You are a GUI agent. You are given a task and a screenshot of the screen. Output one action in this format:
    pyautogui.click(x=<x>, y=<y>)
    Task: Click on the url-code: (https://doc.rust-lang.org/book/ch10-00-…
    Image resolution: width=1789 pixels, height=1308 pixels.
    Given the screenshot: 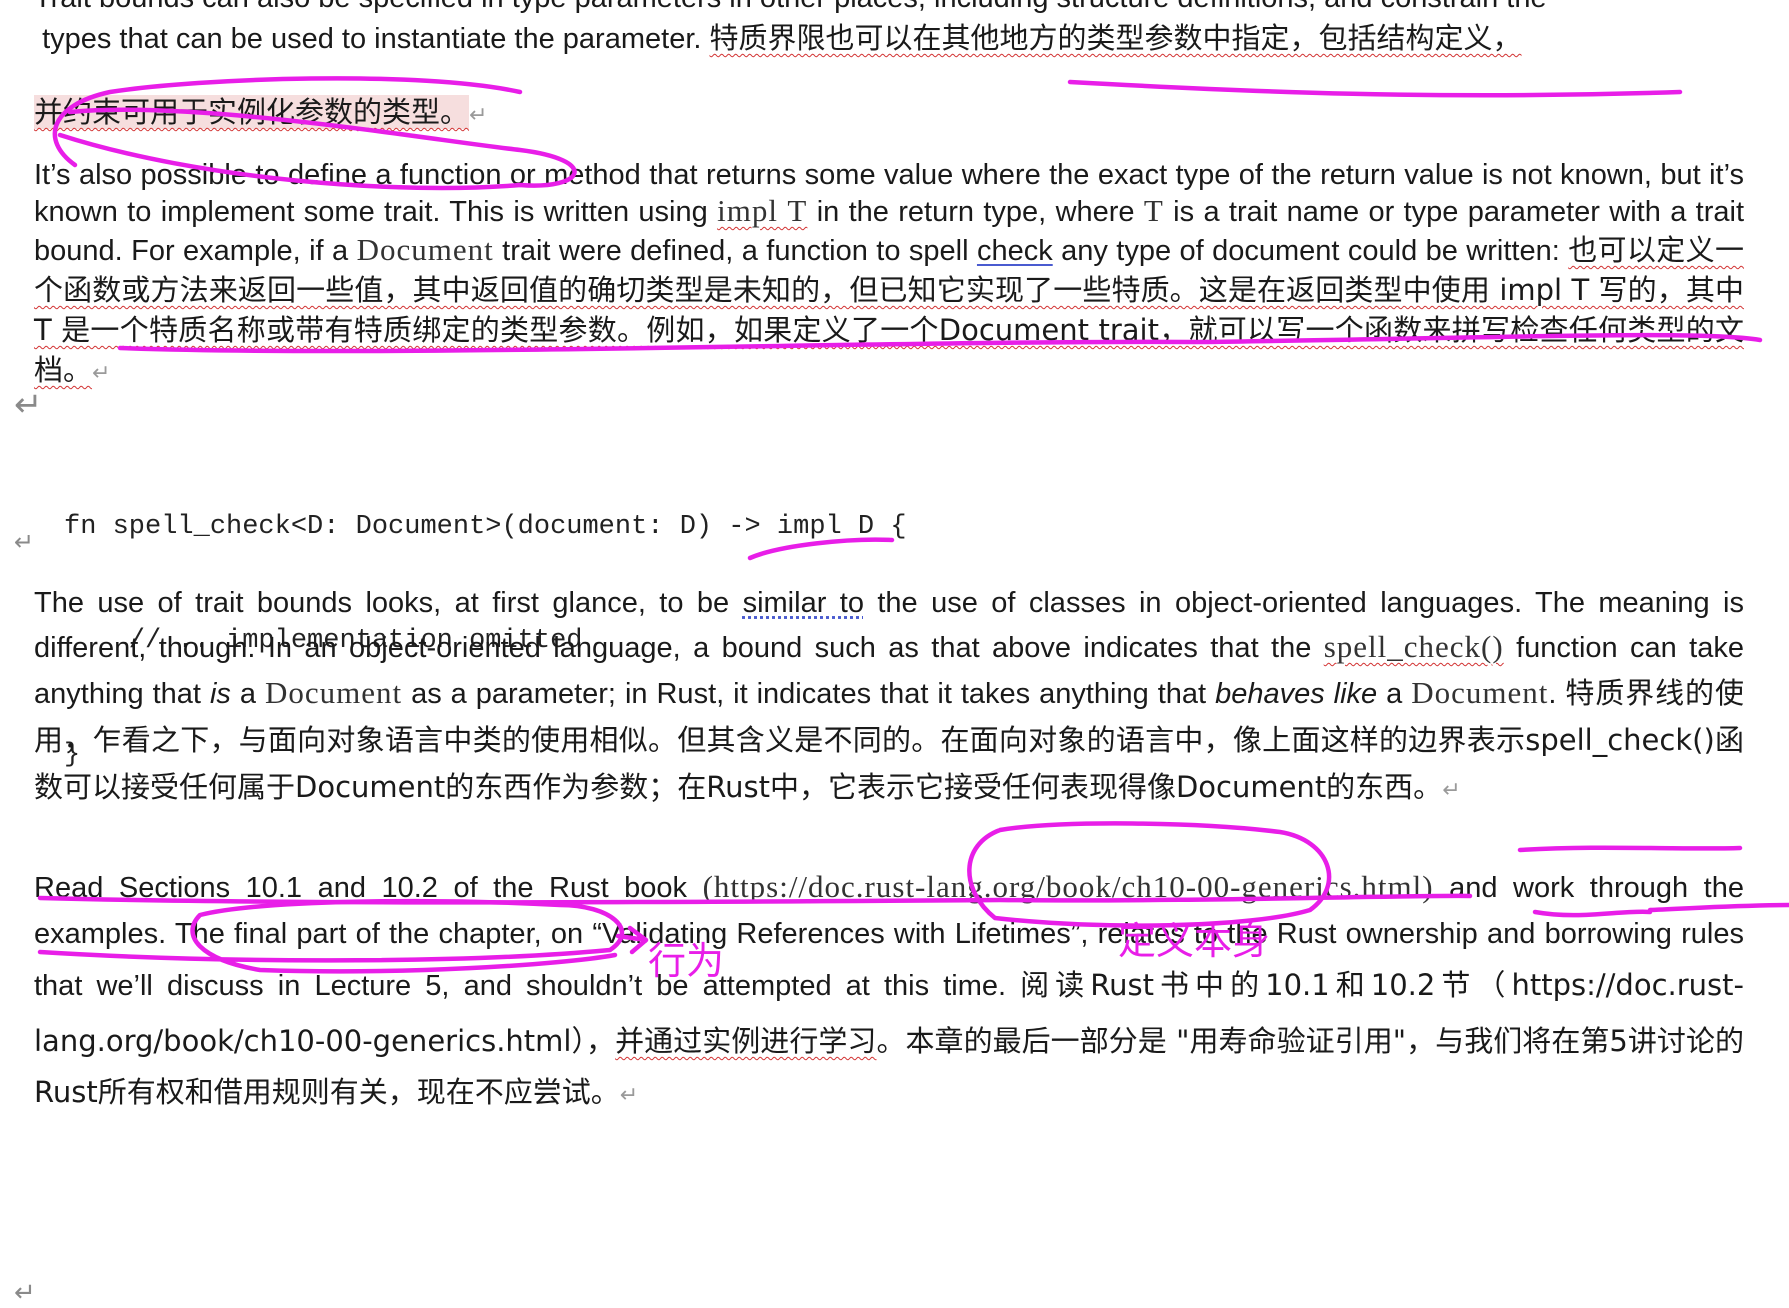 What is the action you would take?
    pyautogui.click(x=1068, y=886)
    